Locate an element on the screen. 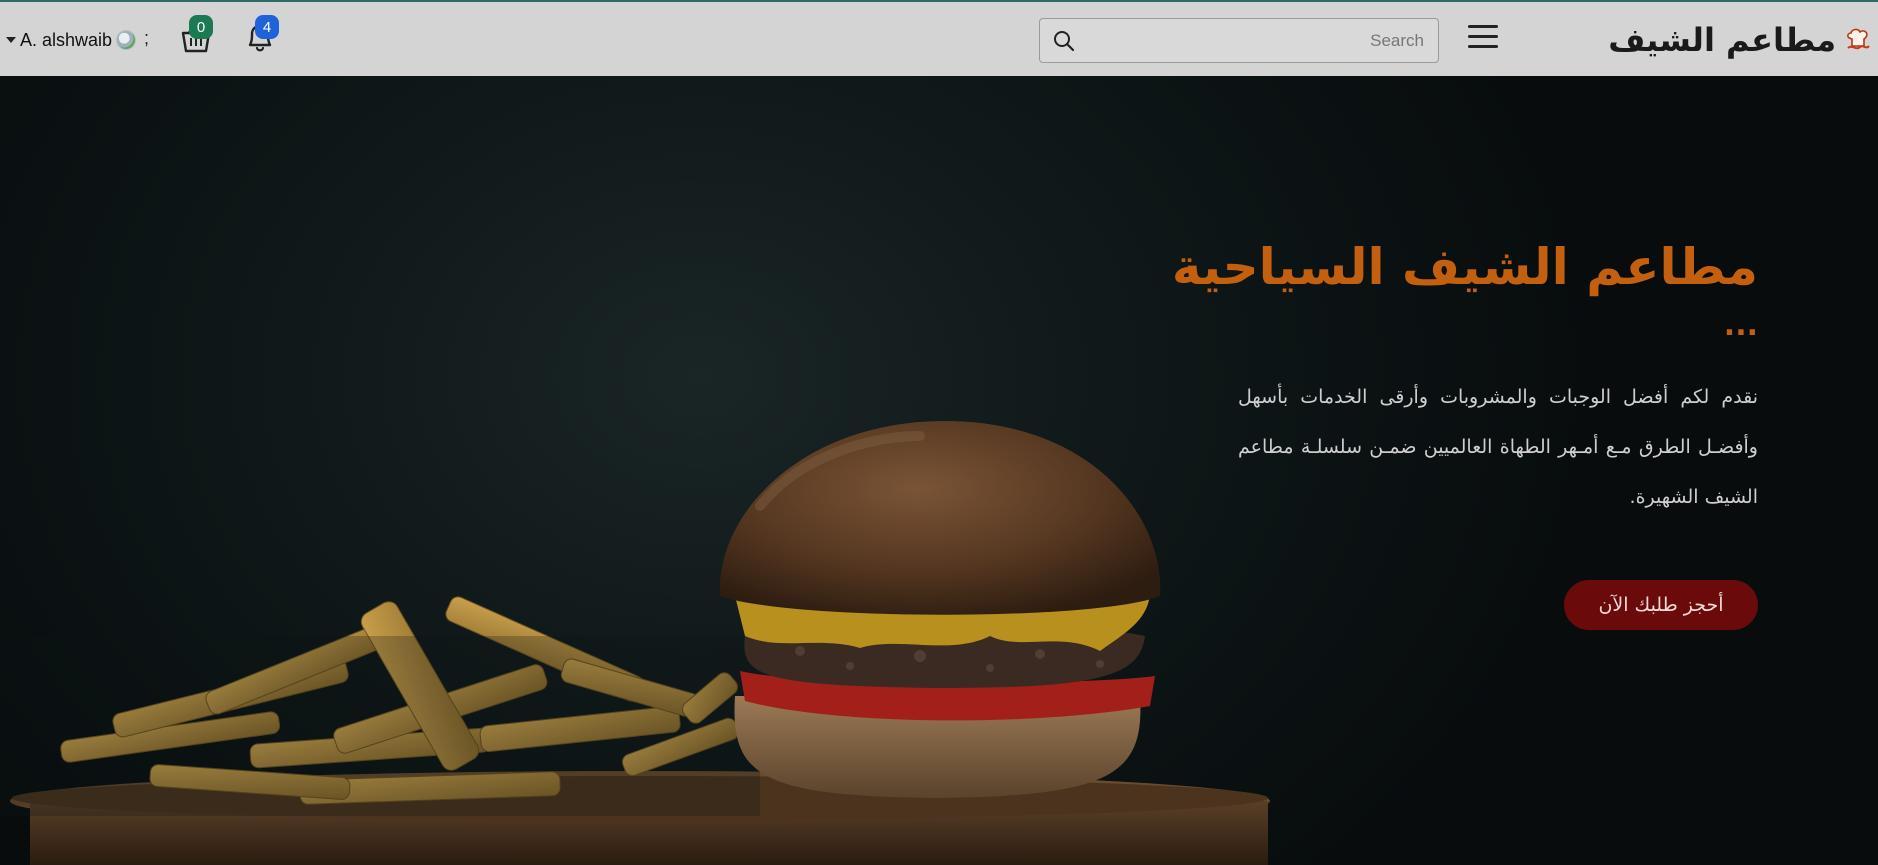  menu-toggle-button is located at coordinates (1483, 40).